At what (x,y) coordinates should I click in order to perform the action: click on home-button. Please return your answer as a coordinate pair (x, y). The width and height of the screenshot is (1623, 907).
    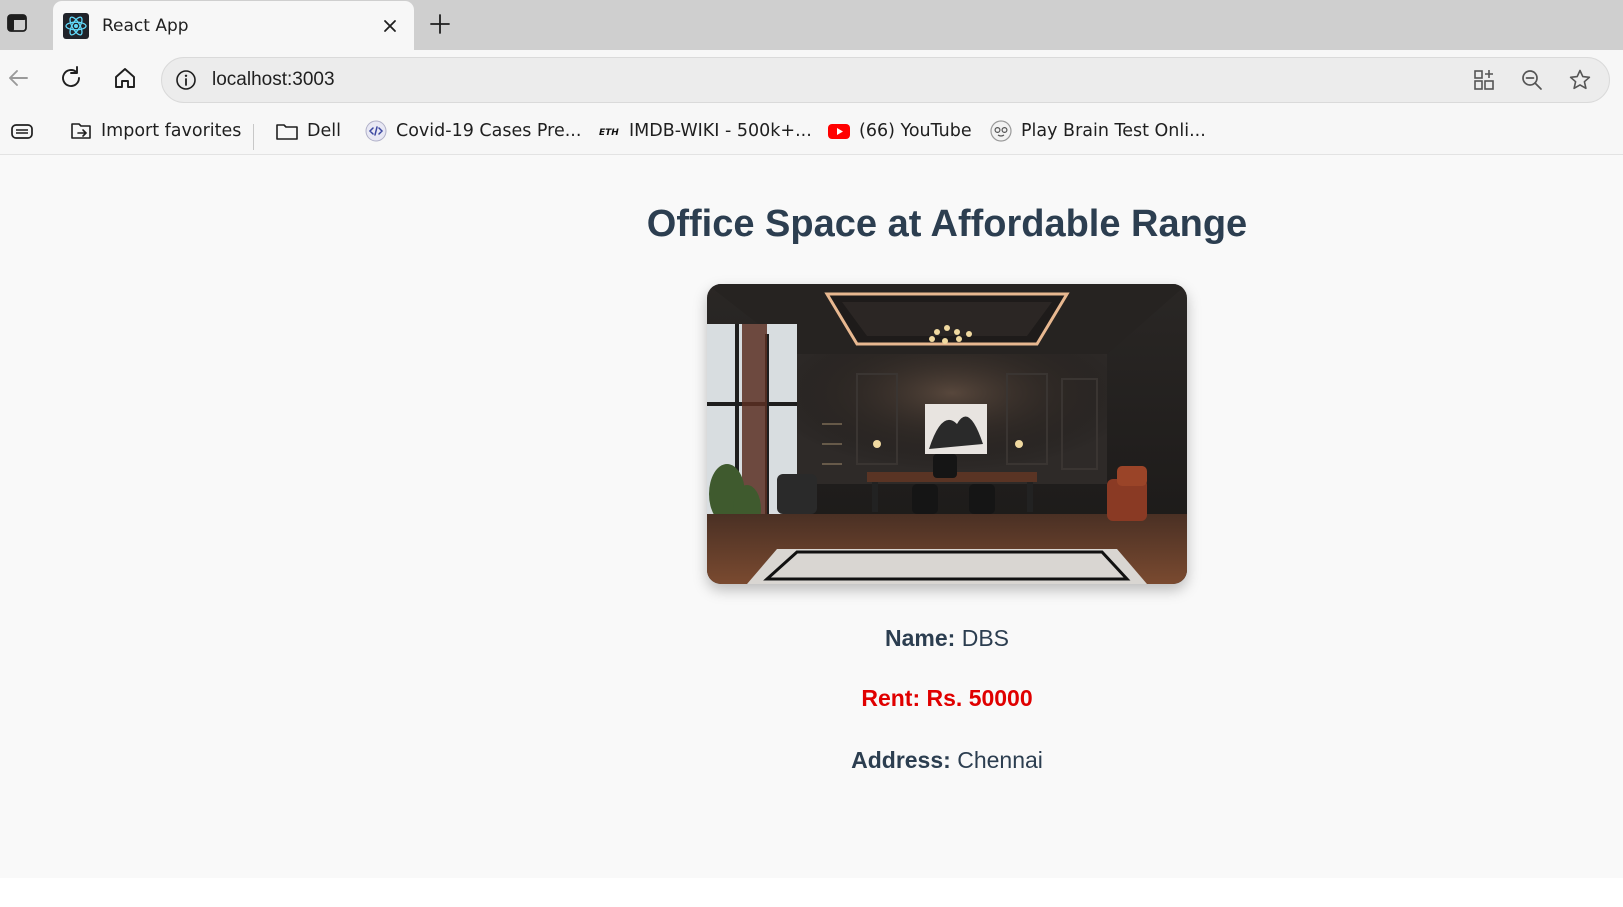
    Looking at the image, I should click on (125, 78).